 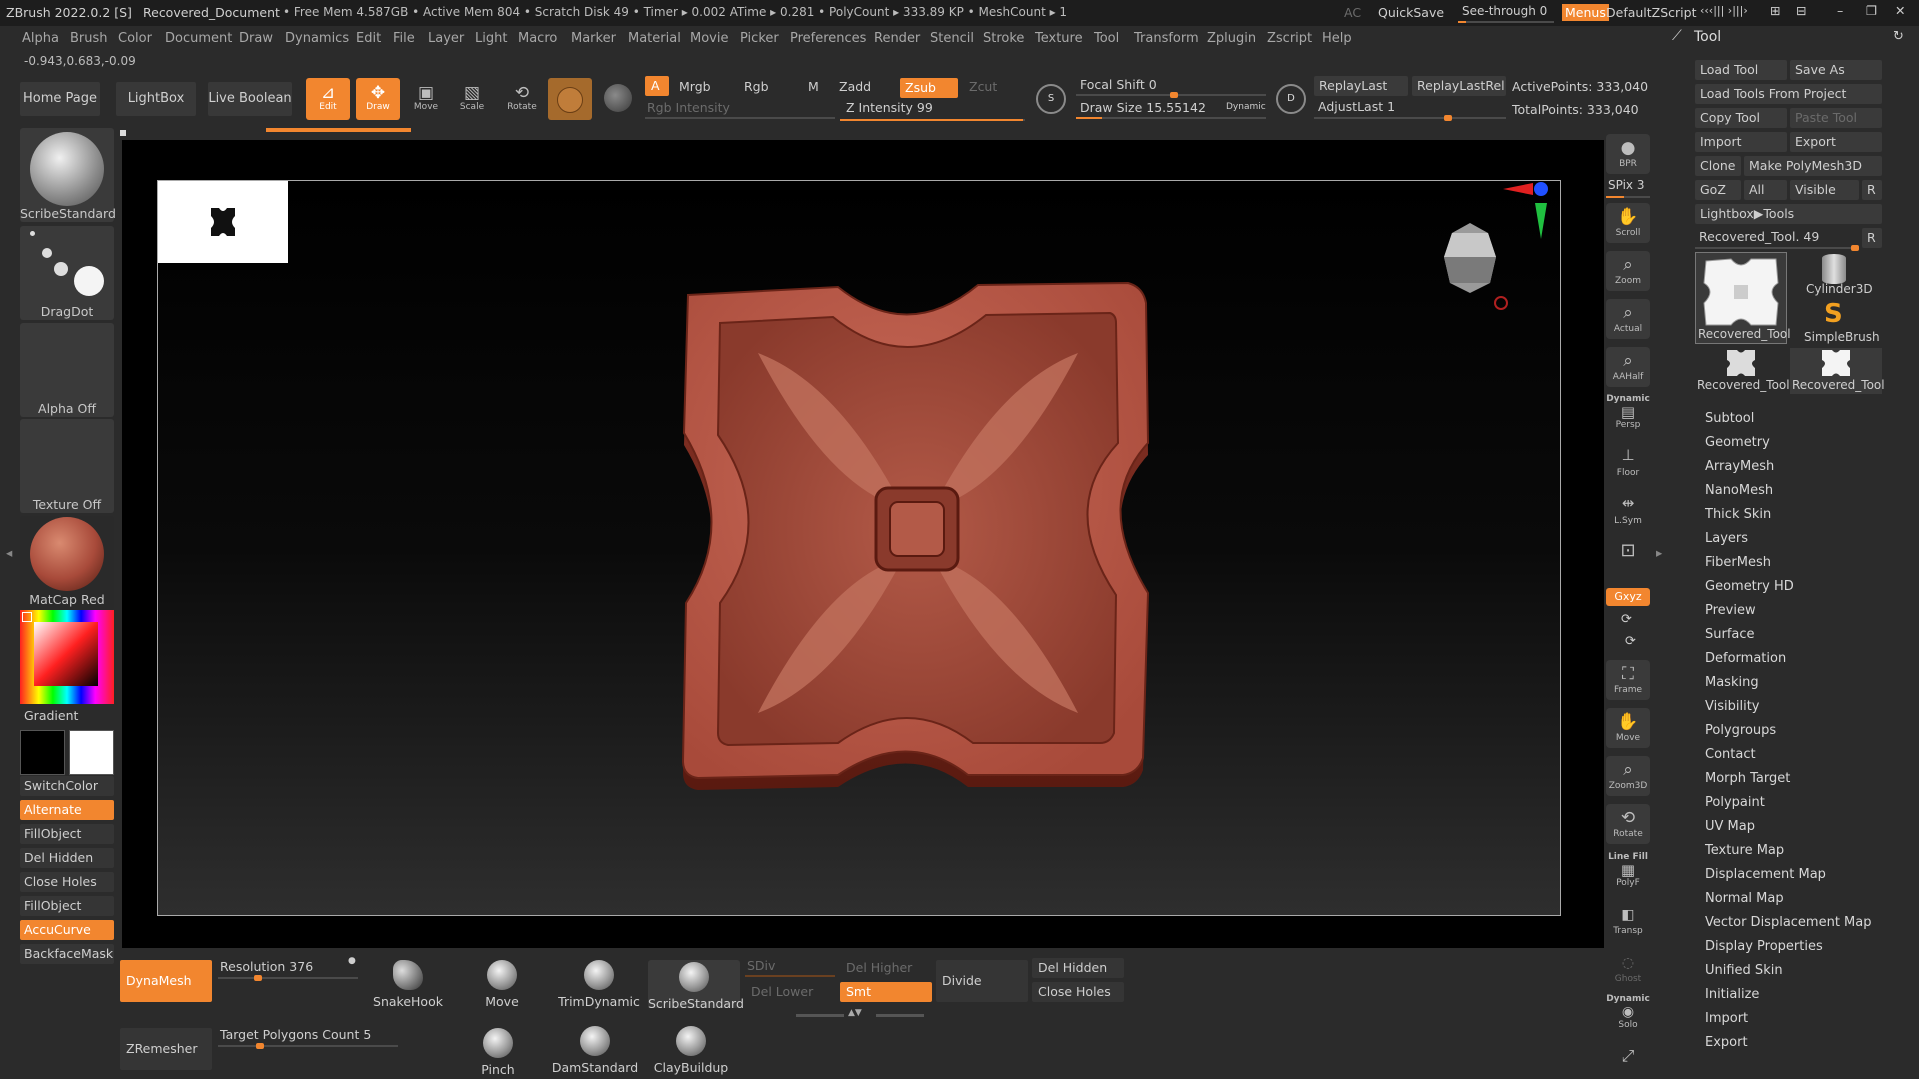 I want to click on switch-color-button: SwitchColor, so click(x=67, y=786).